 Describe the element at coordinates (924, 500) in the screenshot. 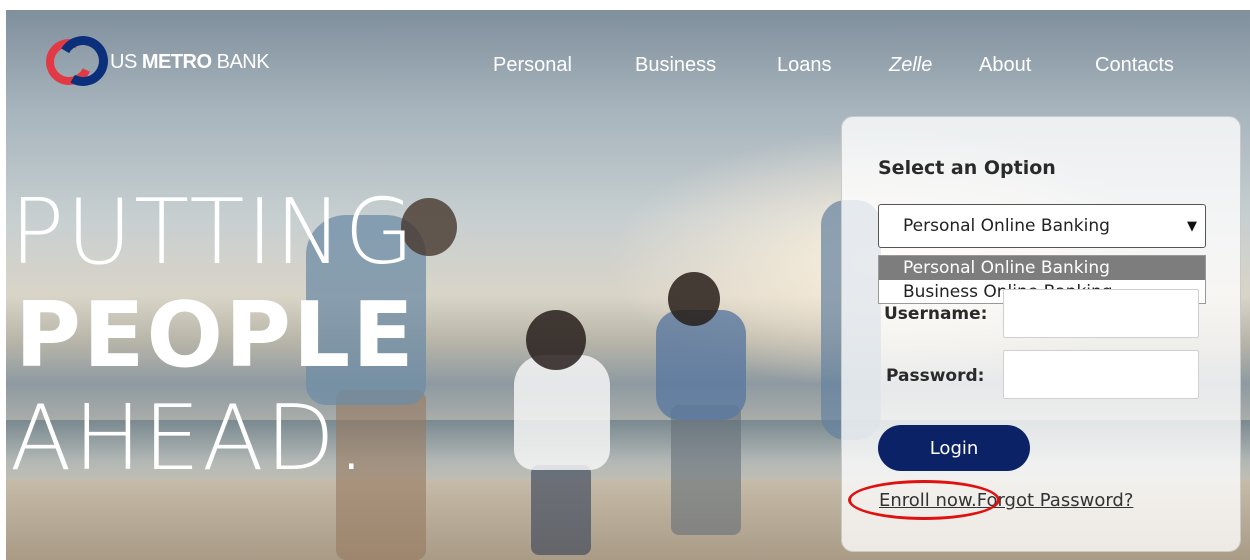

I see `highlight-circle` at that location.